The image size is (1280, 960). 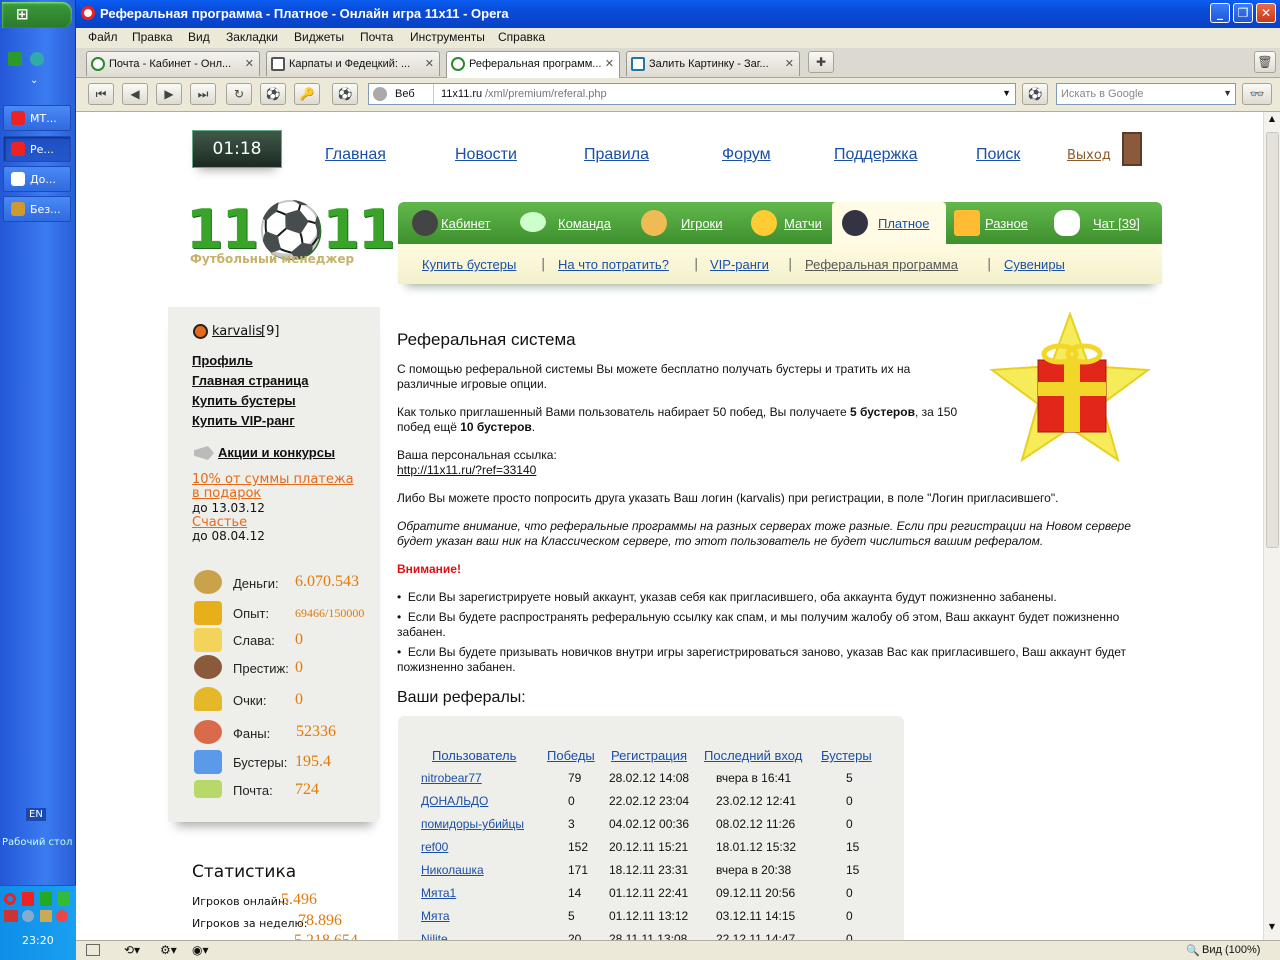 I want to click on col-user: Пользователь, so click(x=474, y=755).